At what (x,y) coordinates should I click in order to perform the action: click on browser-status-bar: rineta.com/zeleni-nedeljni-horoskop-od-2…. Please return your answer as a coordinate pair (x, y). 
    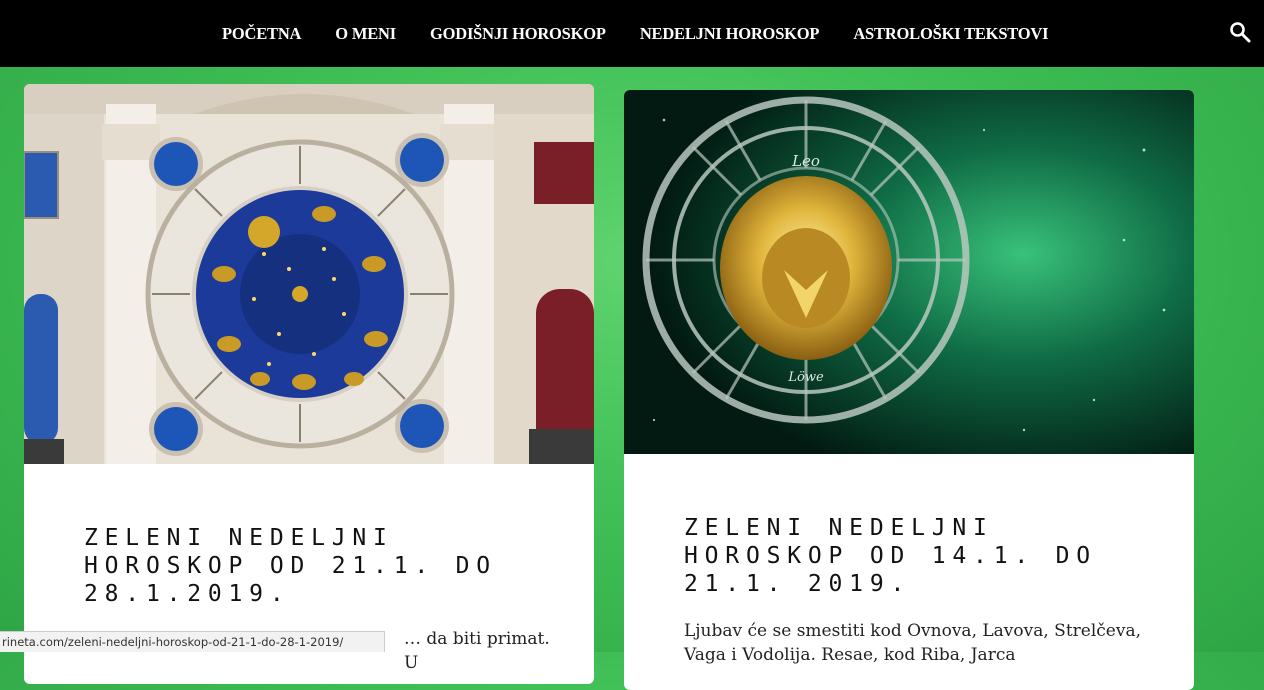
    Looking at the image, I should click on (192, 641).